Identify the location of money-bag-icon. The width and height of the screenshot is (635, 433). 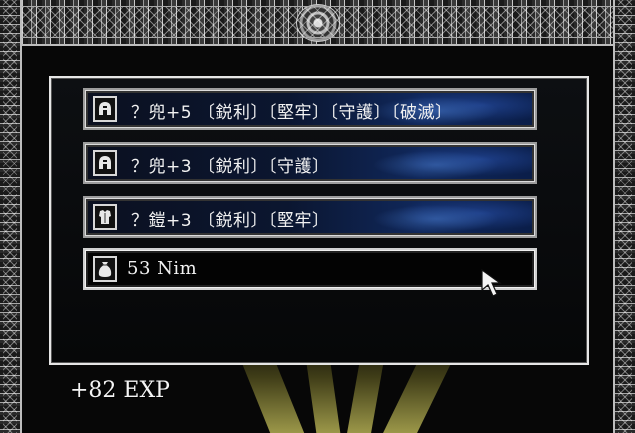
(105, 269).